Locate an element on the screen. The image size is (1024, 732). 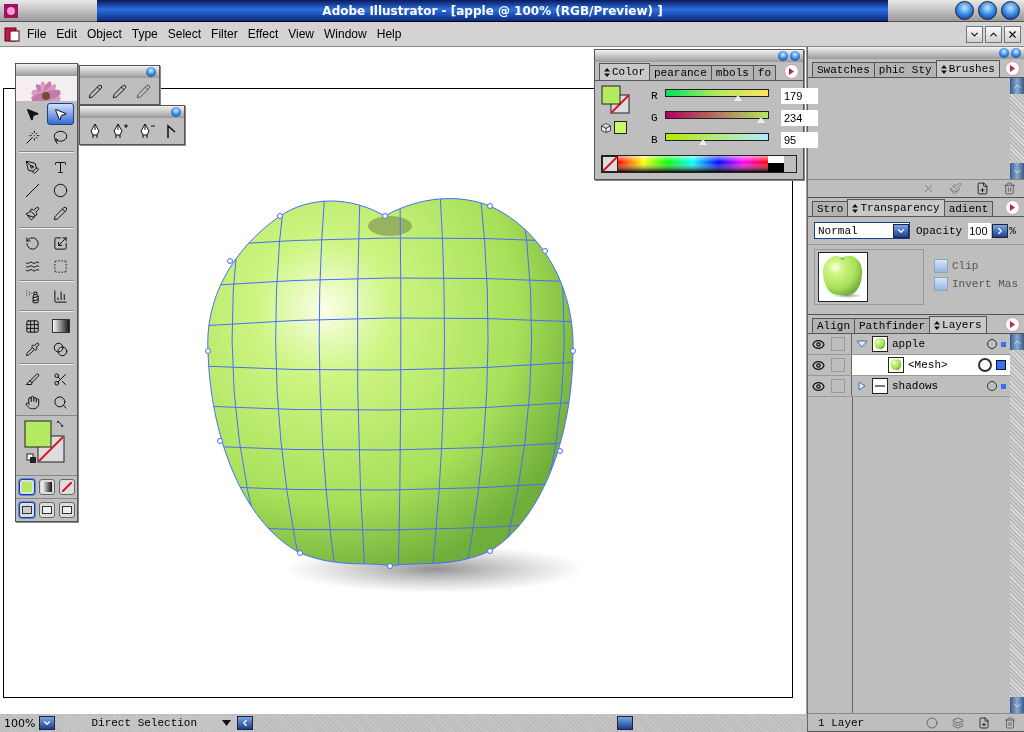
restore-document-button is located at coordinates (993, 34).